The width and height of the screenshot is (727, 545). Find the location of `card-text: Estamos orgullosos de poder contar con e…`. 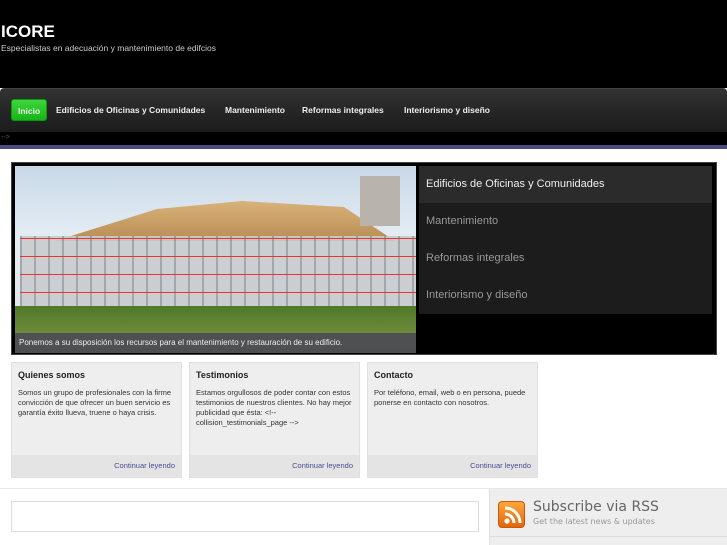

card-text: Estamos orgullosos de poder contar con e… is located at coordinates (274, 407).